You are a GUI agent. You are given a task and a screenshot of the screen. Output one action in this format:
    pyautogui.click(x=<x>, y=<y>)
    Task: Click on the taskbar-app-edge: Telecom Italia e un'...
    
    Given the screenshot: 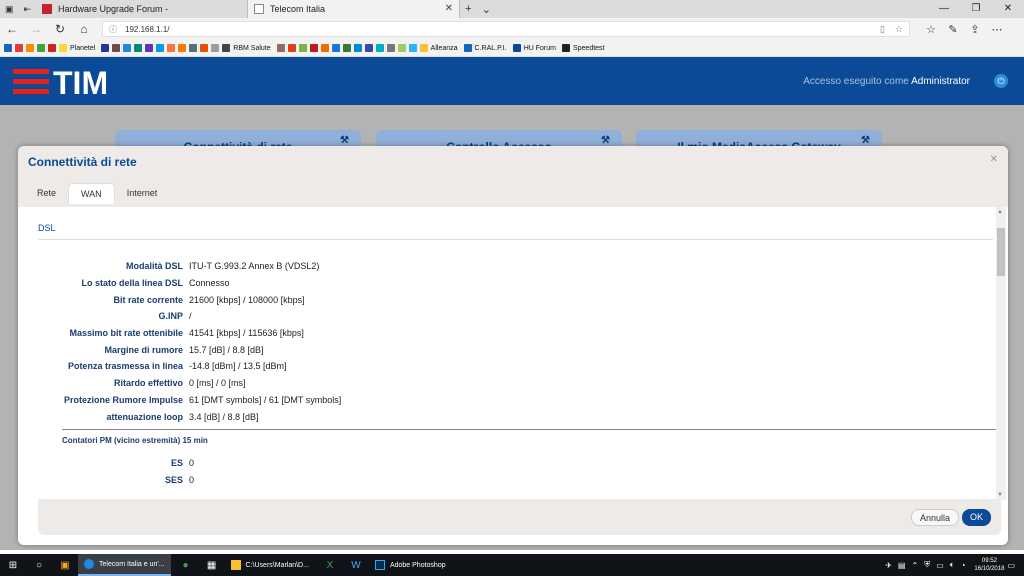 What is the action you would take?
    pyautogui.click(x=124, y=565)
    